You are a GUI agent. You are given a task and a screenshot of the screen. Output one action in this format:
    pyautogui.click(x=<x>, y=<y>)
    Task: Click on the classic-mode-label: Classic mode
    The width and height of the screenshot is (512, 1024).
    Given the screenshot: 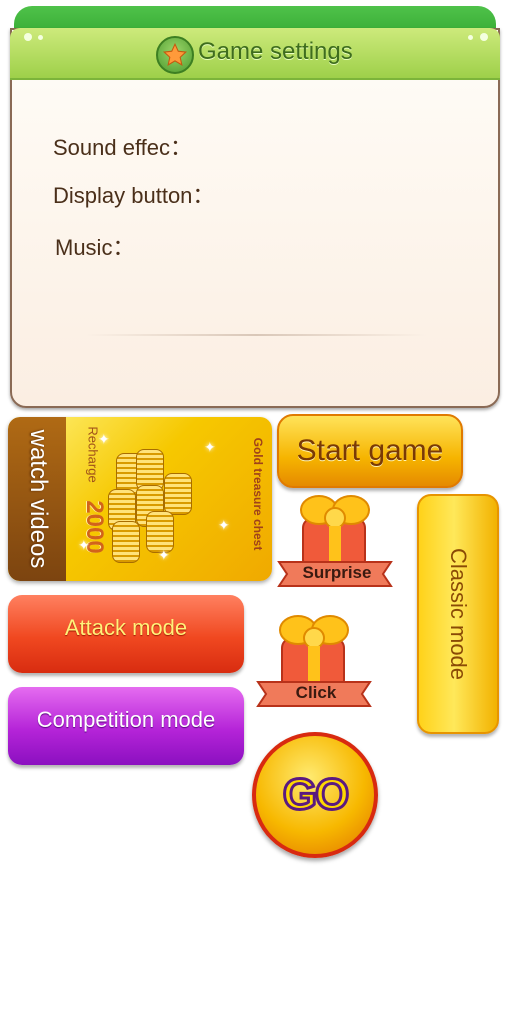 What is the action you would take?
    pyautogui.click(x=459, y=614)
    